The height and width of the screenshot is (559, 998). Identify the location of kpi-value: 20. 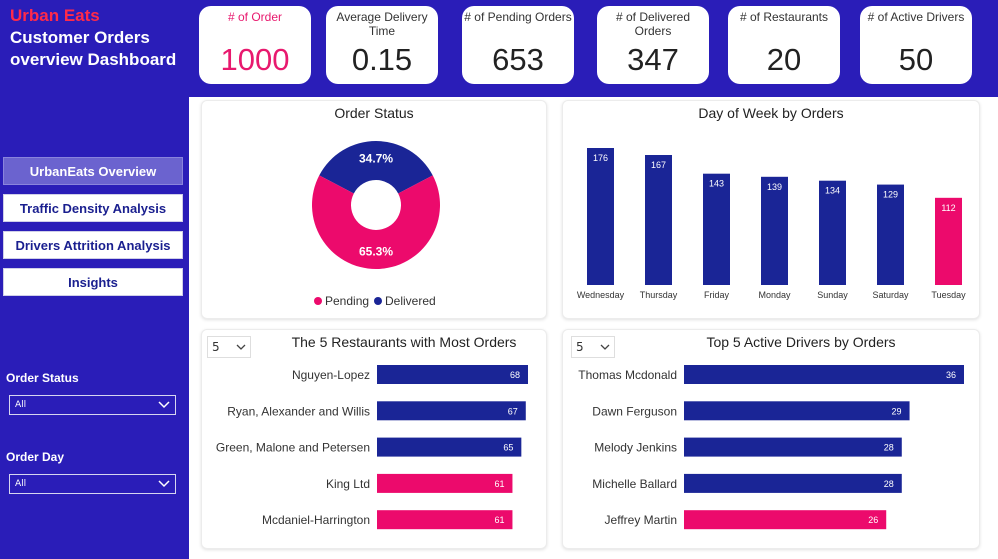
(784, 59).